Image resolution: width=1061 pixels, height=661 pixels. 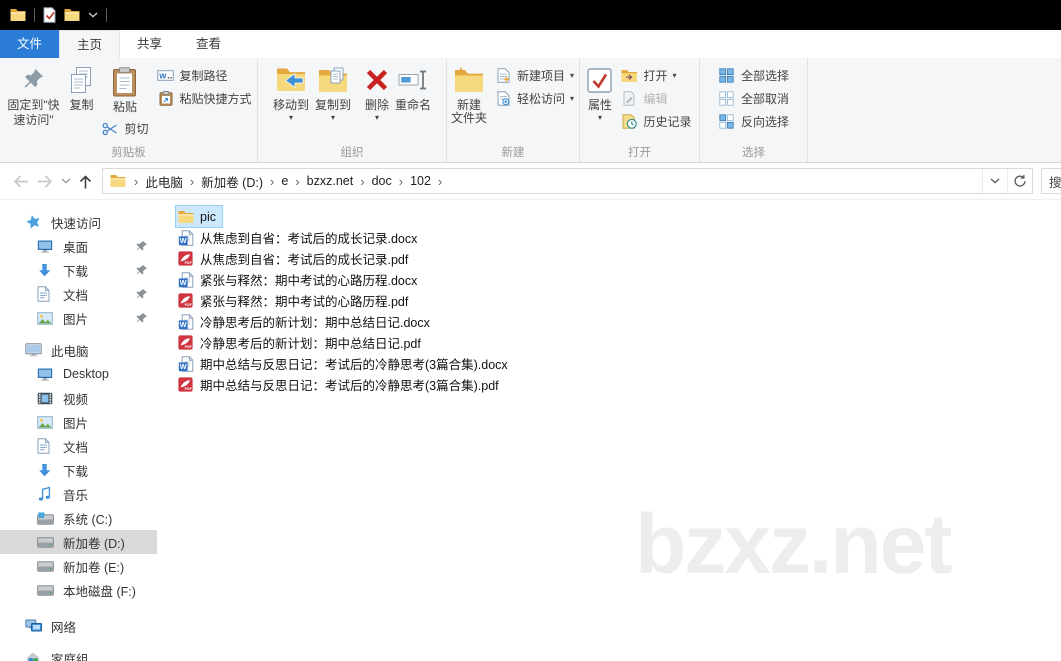 I want to click on cut-button: 剪切, so click(x=124, y=128).